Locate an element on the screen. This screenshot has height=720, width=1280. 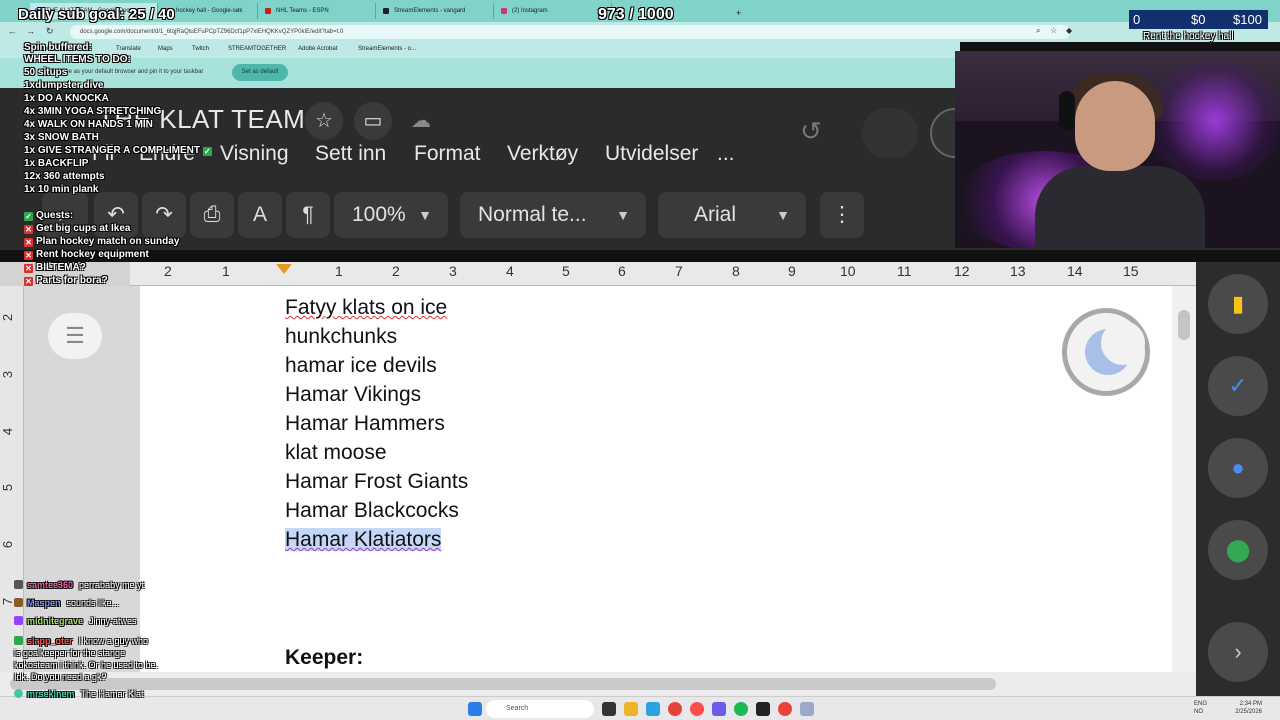
menu-format: Format is located at coordinates (447, 154).